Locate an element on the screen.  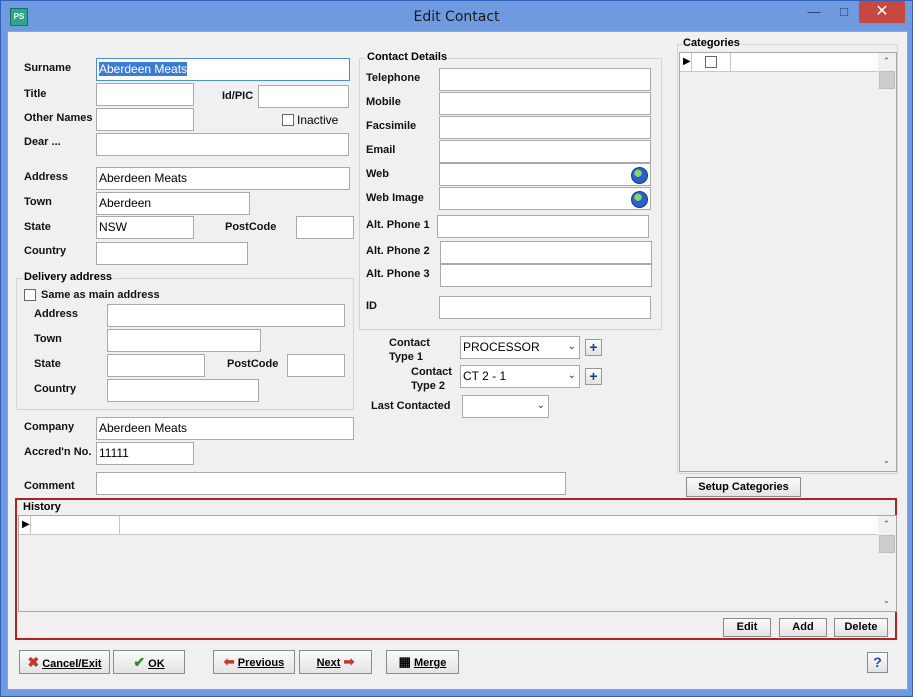
country-label: Country is located at coordinates (45, 251).